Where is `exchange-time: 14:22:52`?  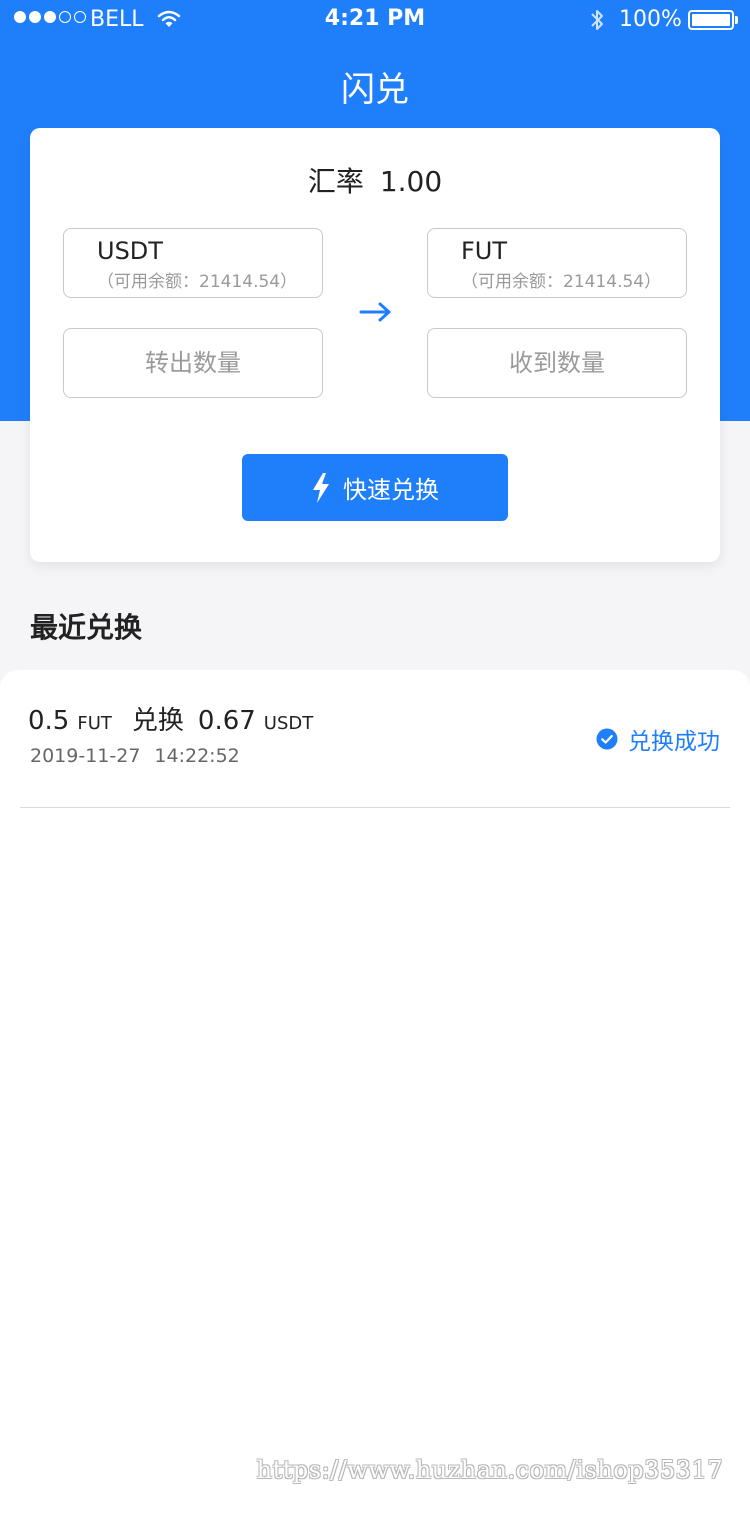 exchange-time: 14:22:52 is located at coordinates (197, 756).